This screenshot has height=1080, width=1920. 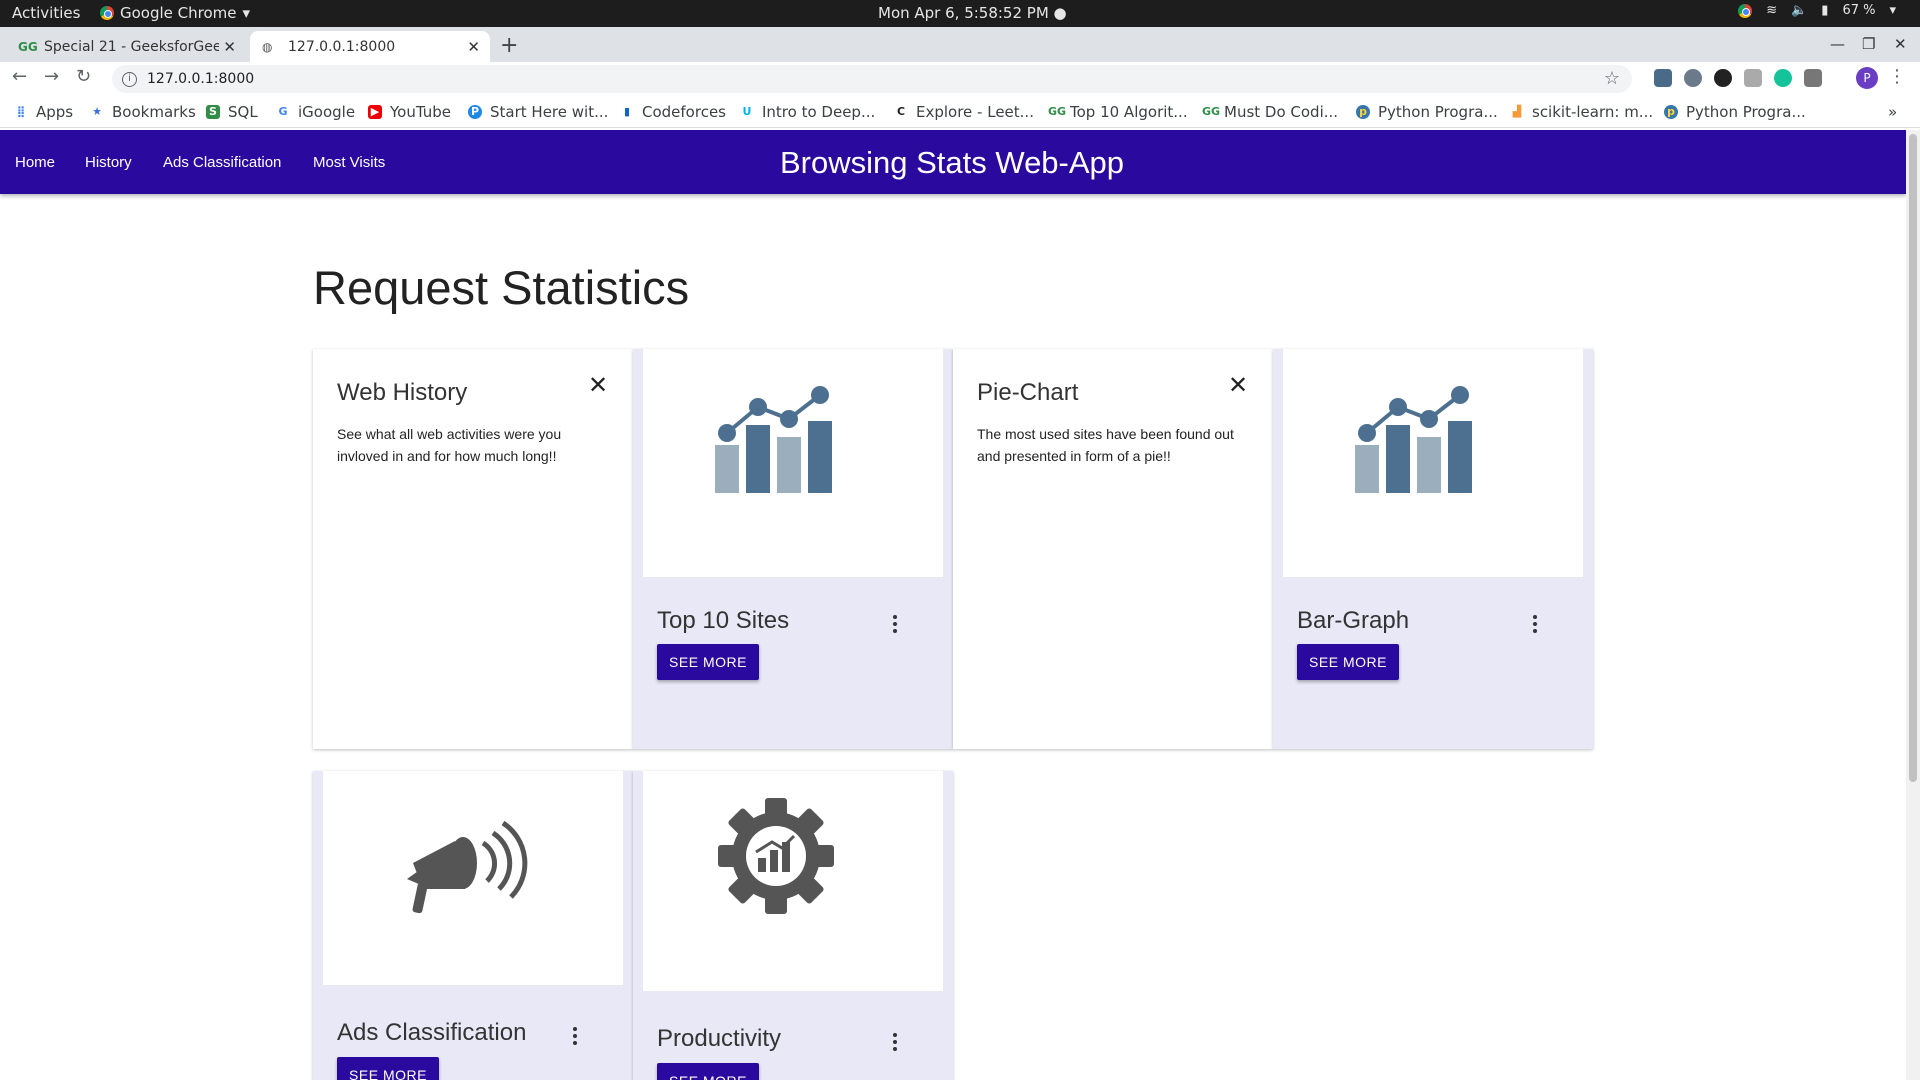 I want to click on system-tray: ≋ 🔈 ▮ 67 % ▾, so click(x=1817, y=10).